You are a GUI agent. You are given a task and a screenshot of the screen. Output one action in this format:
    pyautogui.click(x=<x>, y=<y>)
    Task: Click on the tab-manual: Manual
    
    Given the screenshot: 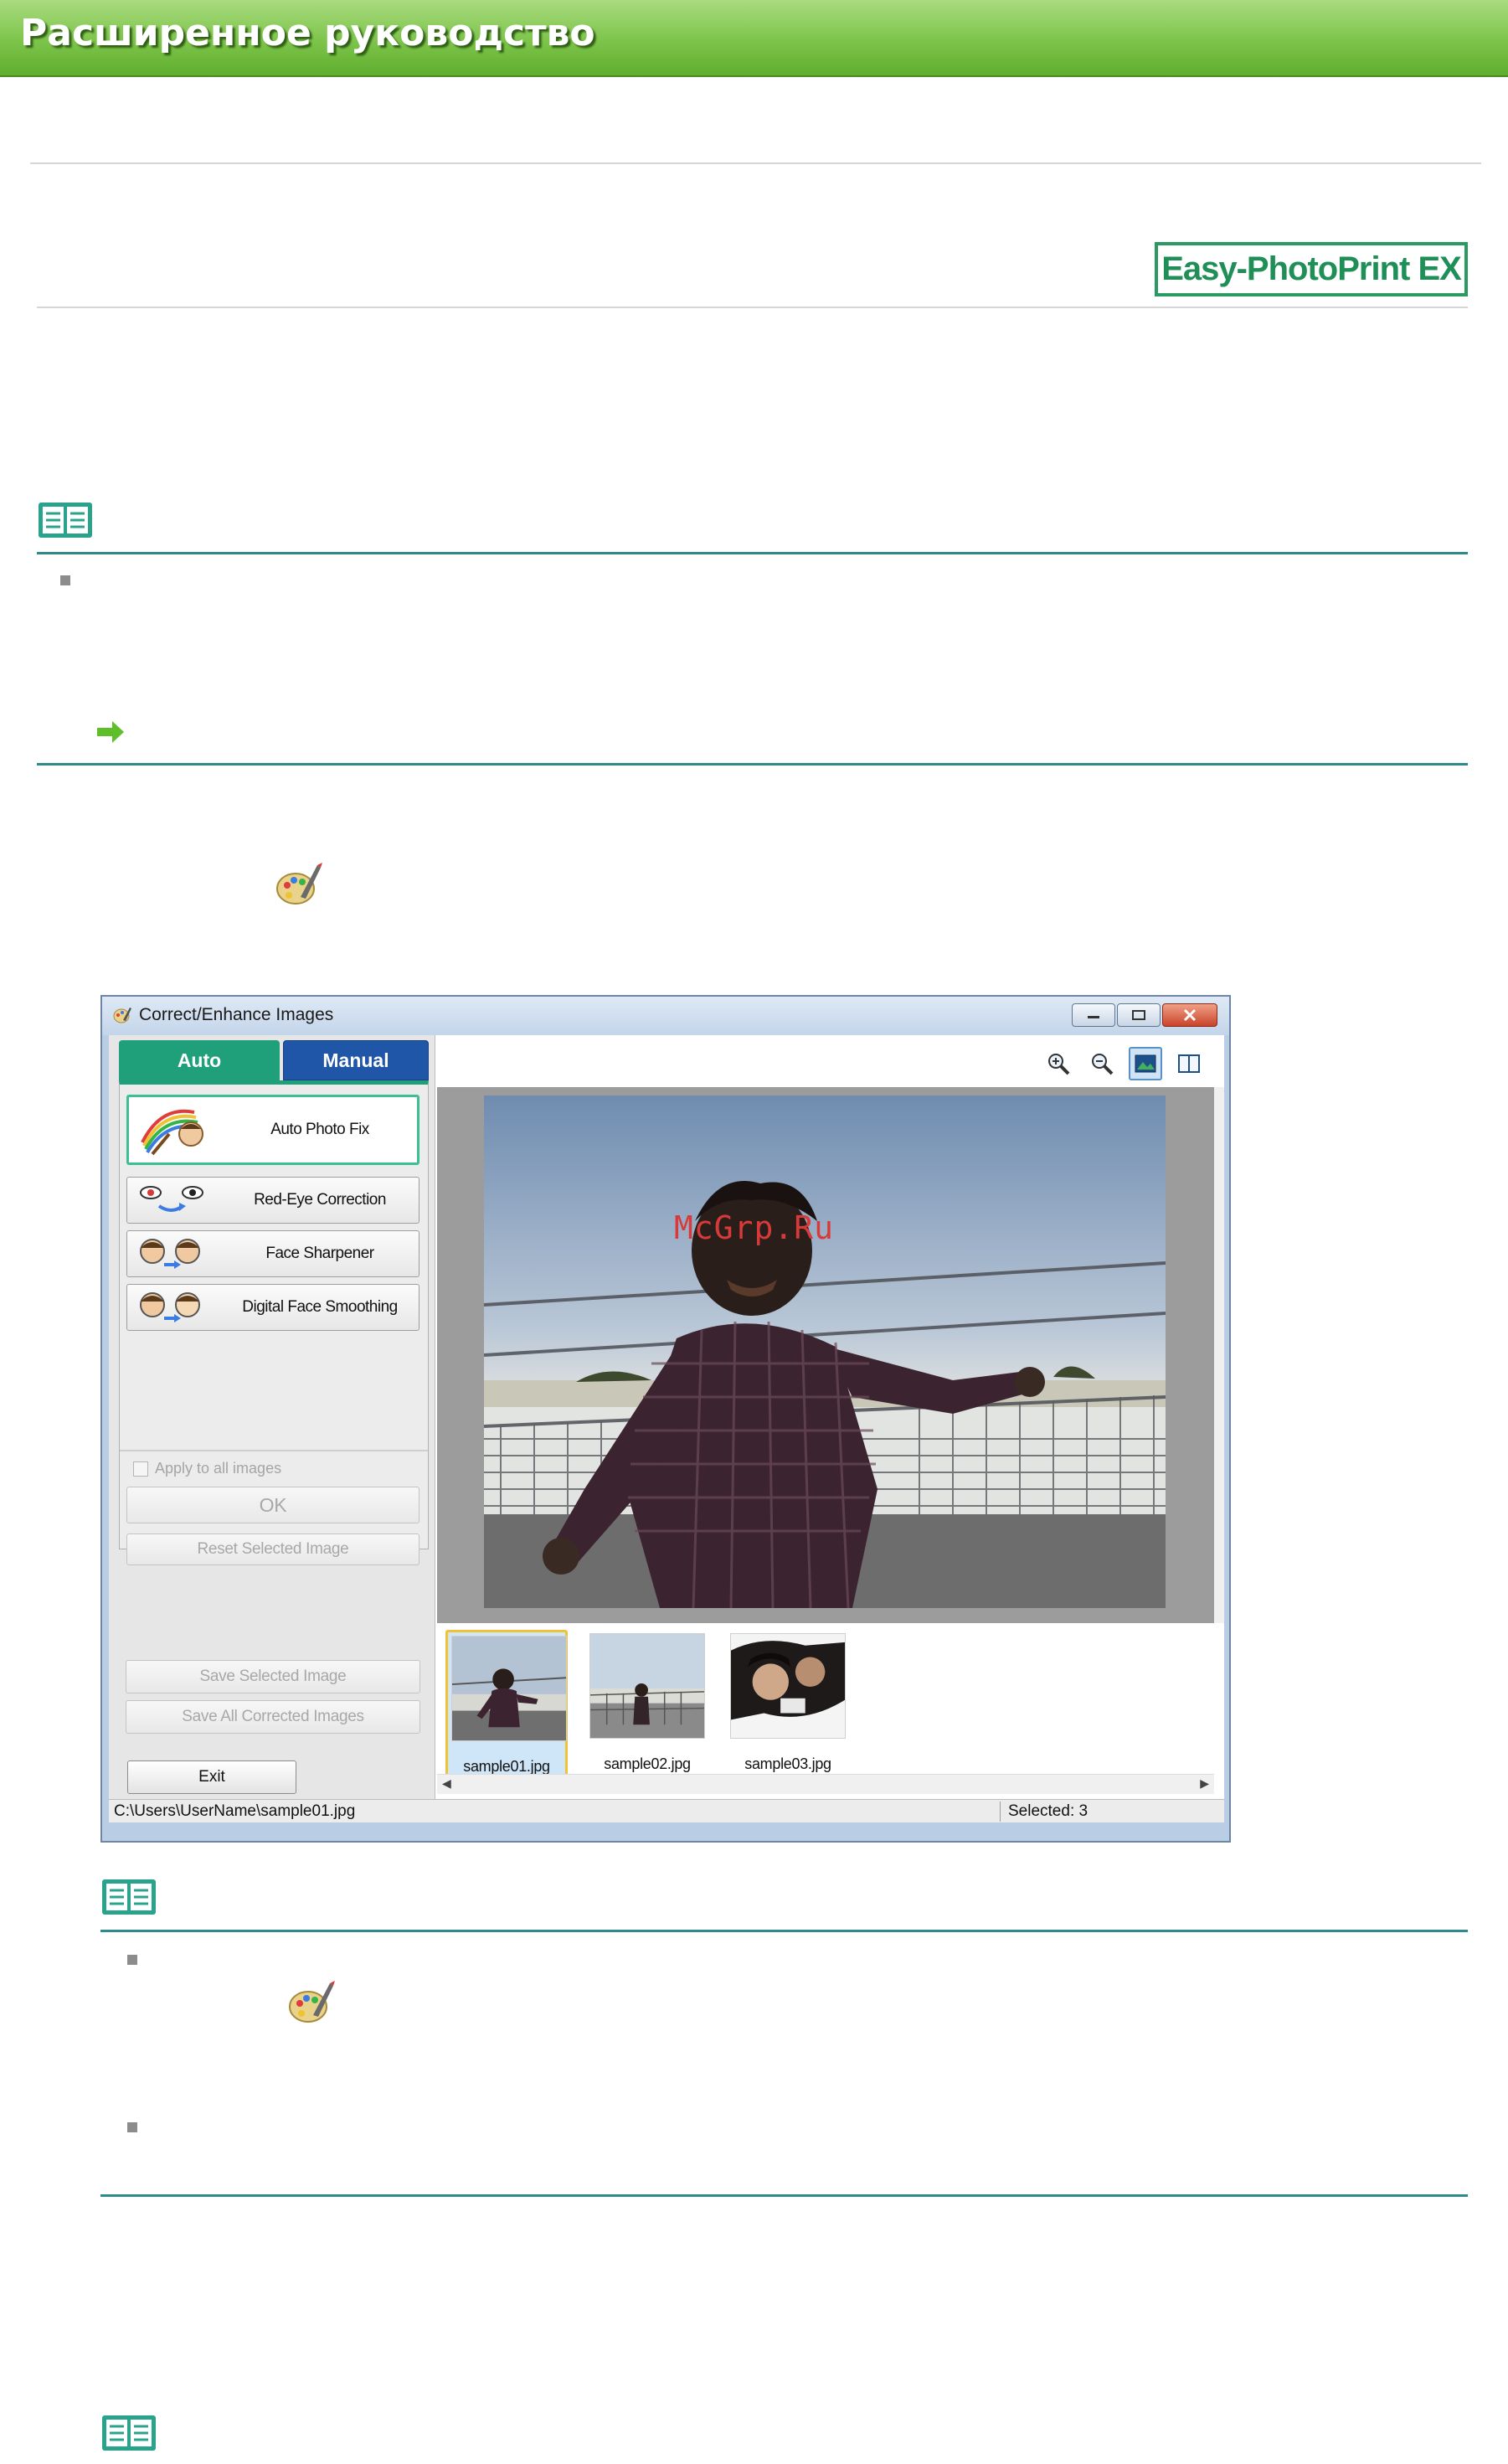 What is the action you would take?
    pyautogui.click(x=356, y=1060)
    